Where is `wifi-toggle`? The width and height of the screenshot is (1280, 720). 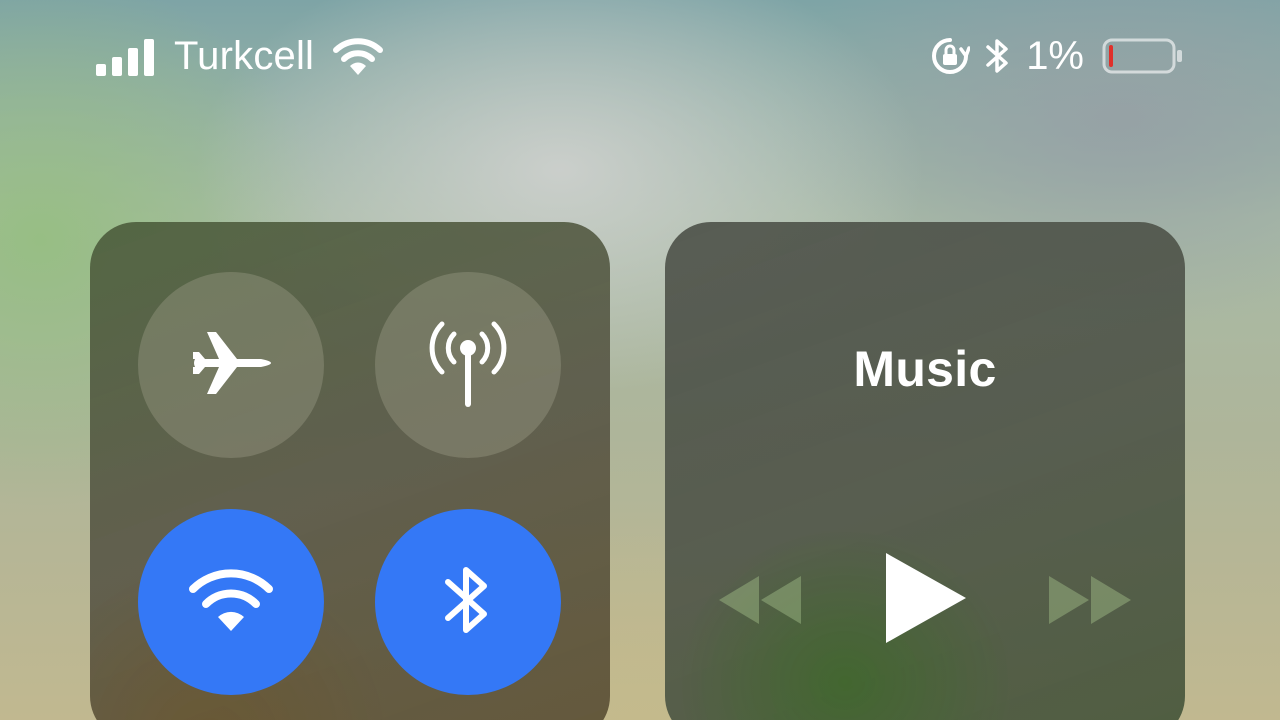 wifi-toggle is located at coordinates (231, 602).